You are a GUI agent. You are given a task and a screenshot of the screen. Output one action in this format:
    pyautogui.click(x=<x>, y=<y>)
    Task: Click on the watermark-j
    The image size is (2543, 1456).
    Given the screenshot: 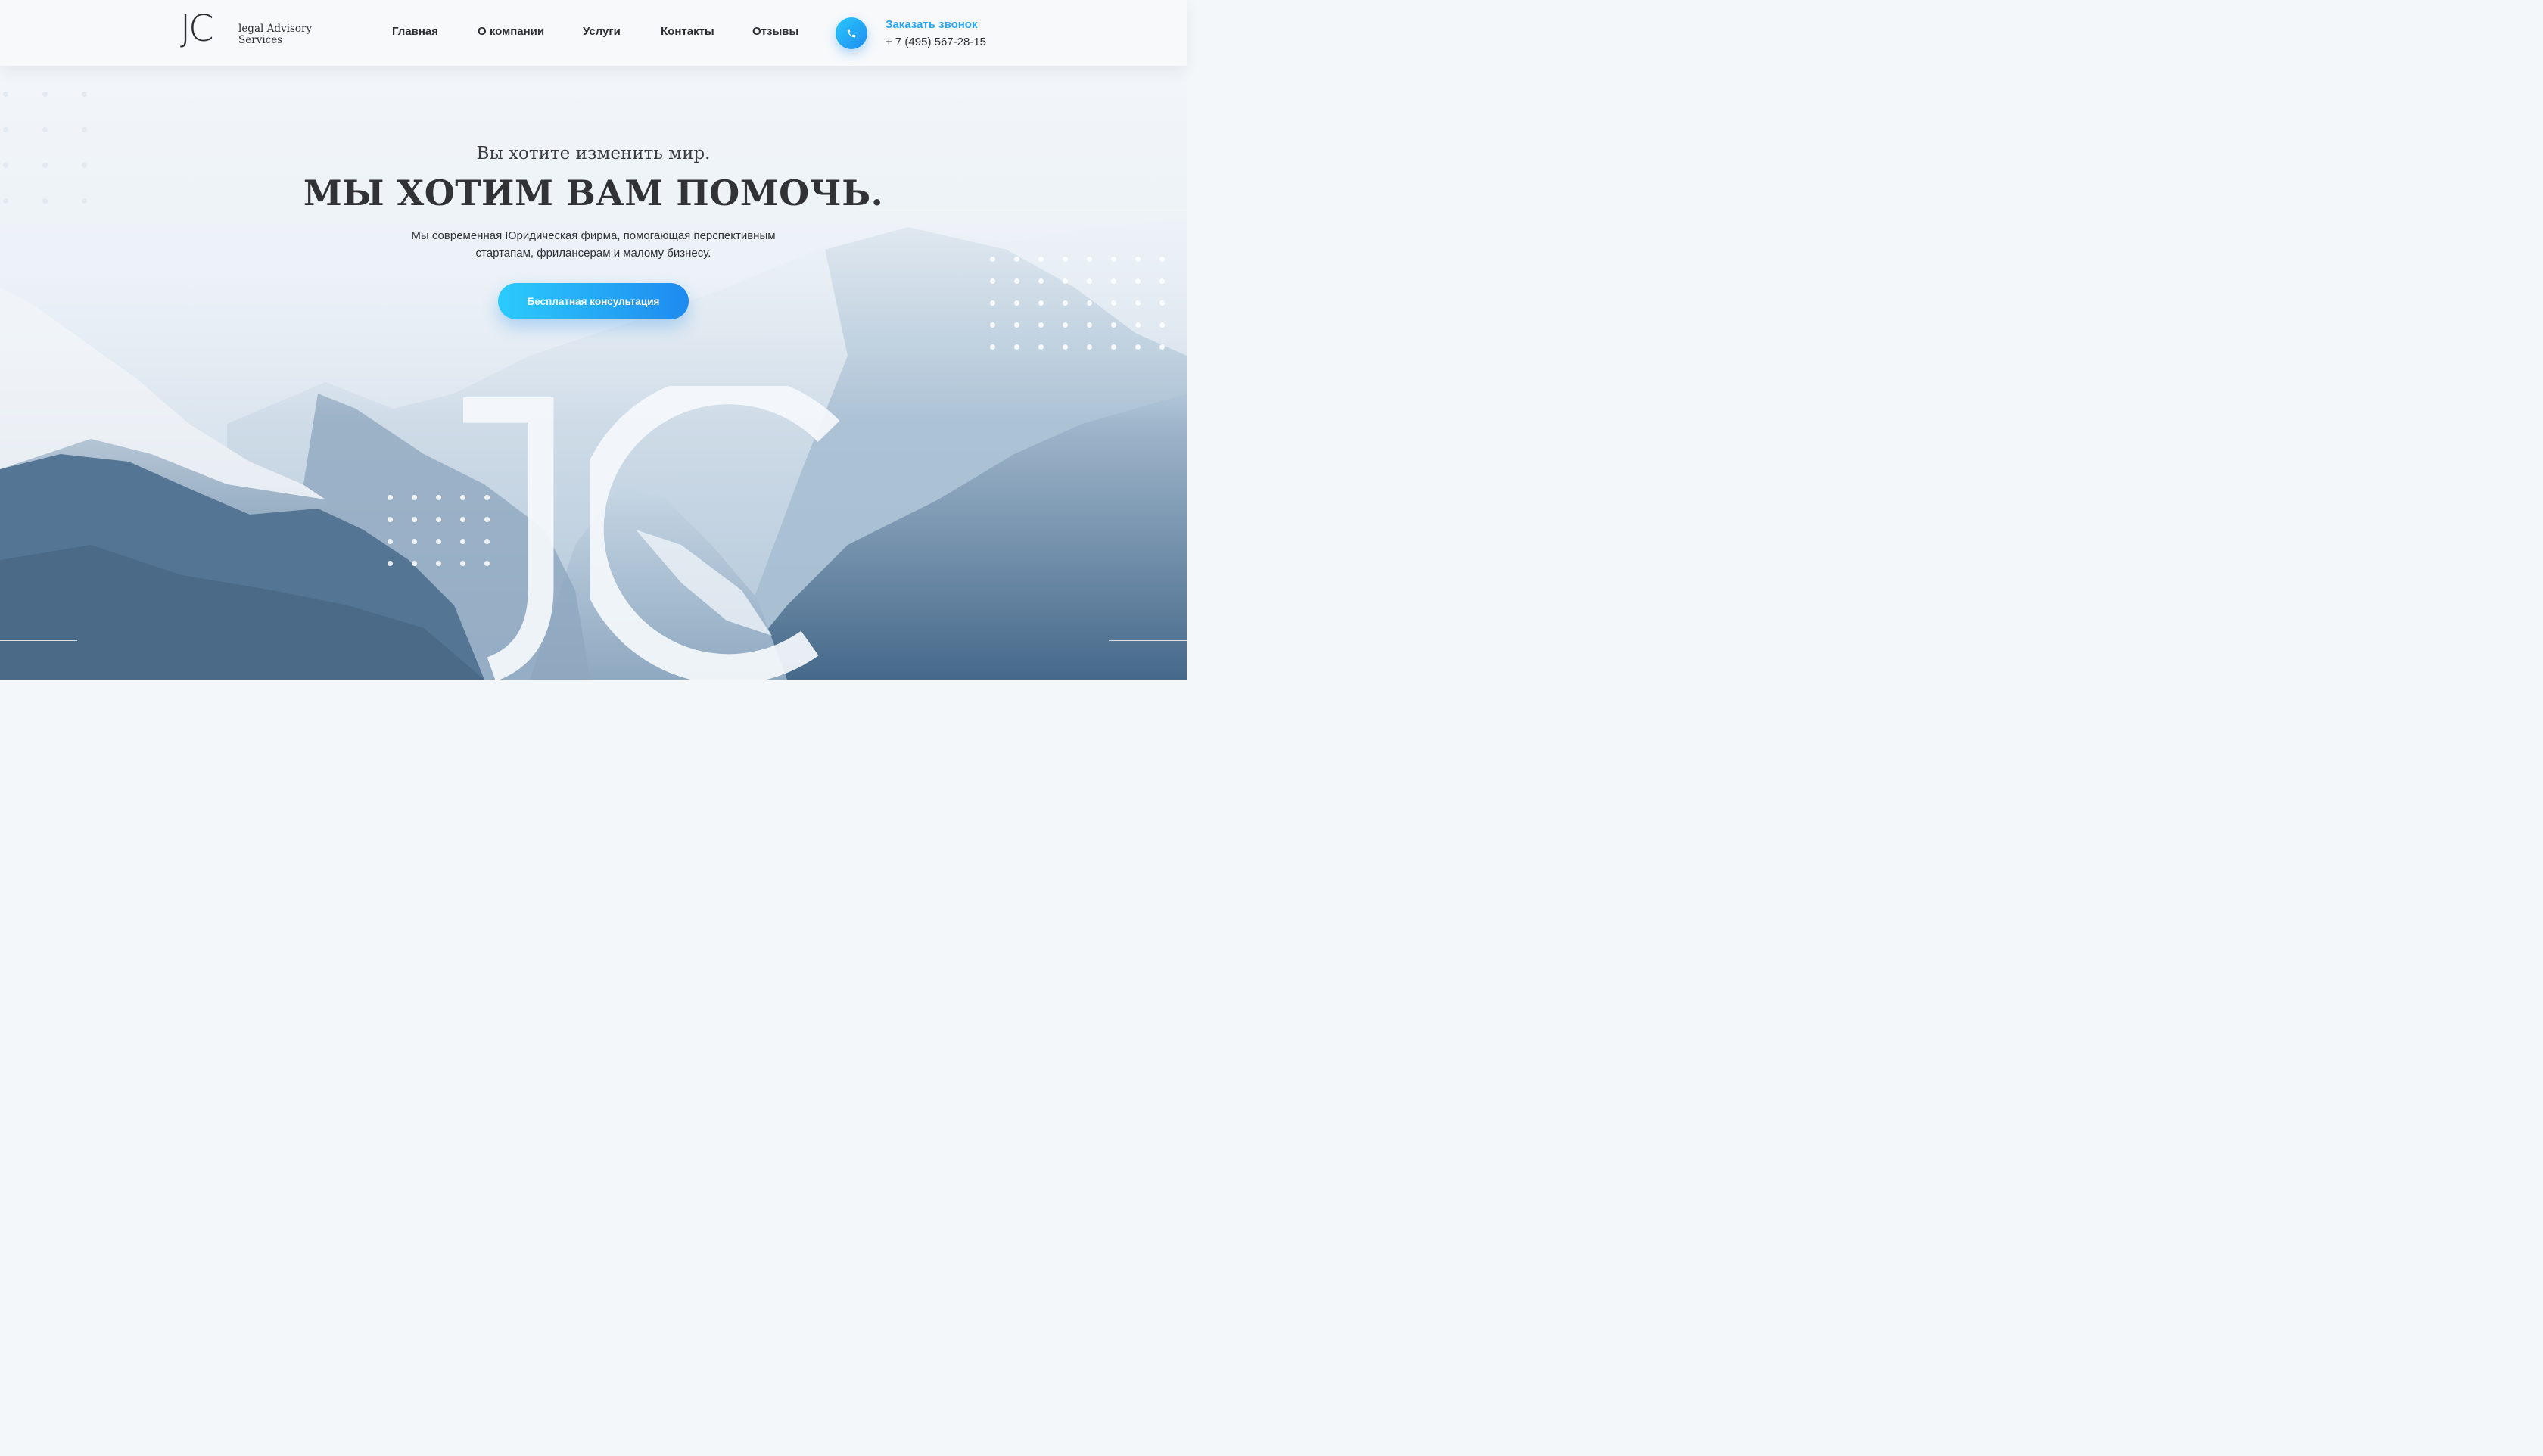 What is the action you would take?
    pyautogui.click(x=508, y=538)
    